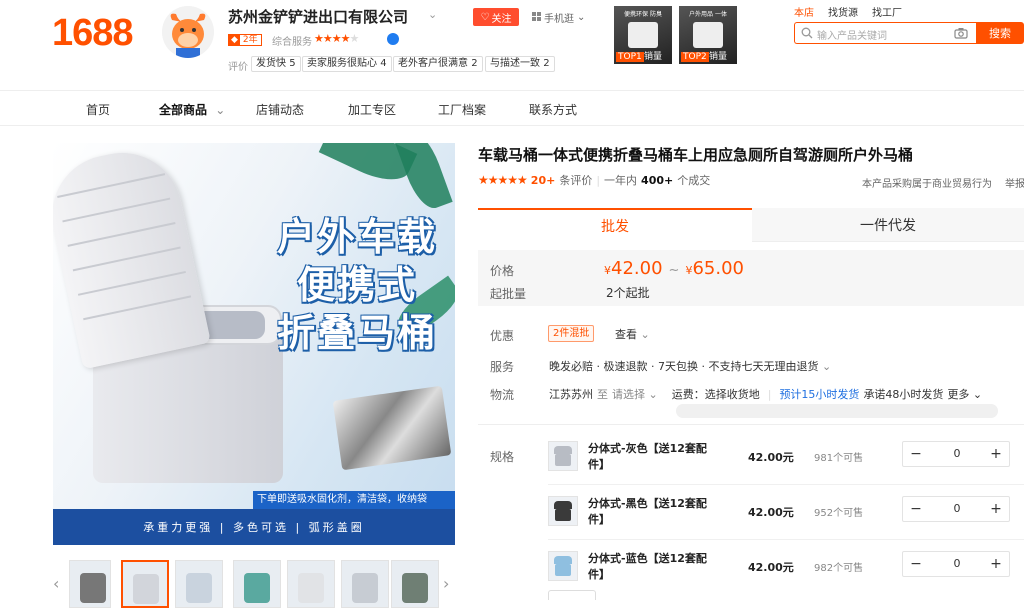 The height and width of the screenshot is (608, 1024). Describe the element at coordinates (786, 523) in the screenshot. I see `sku-row: 分体式-黑色【送12套配件】 42.00元 952个可售 − 0 +` at that location.